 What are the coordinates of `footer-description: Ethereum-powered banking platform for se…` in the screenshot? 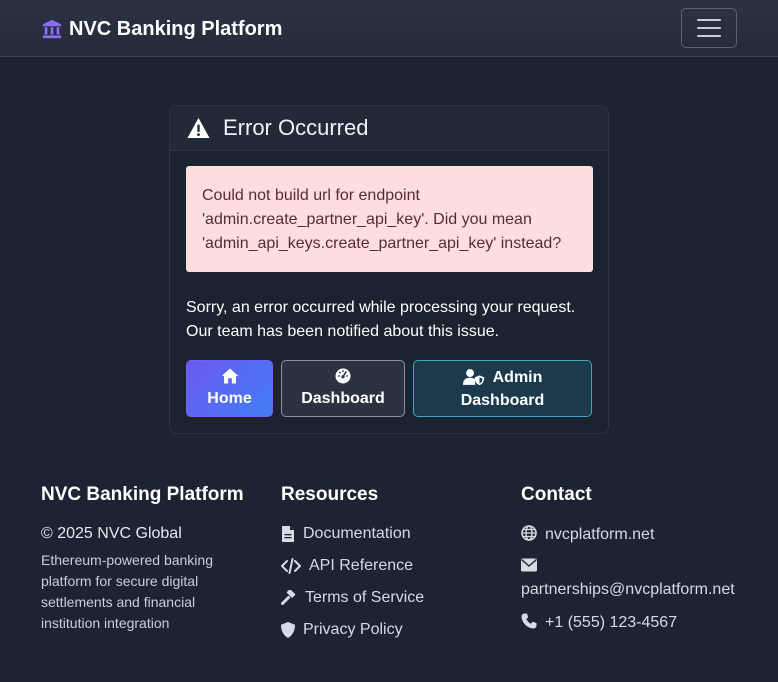 It's located at (127, 591).